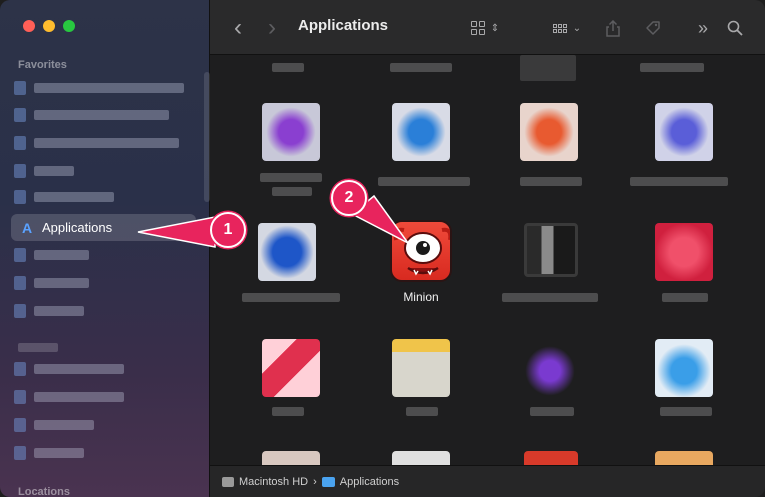 The height and width of the screenshot is (497, 765). I want to click on chevron-left-icon: ‹, so click(238, 27).